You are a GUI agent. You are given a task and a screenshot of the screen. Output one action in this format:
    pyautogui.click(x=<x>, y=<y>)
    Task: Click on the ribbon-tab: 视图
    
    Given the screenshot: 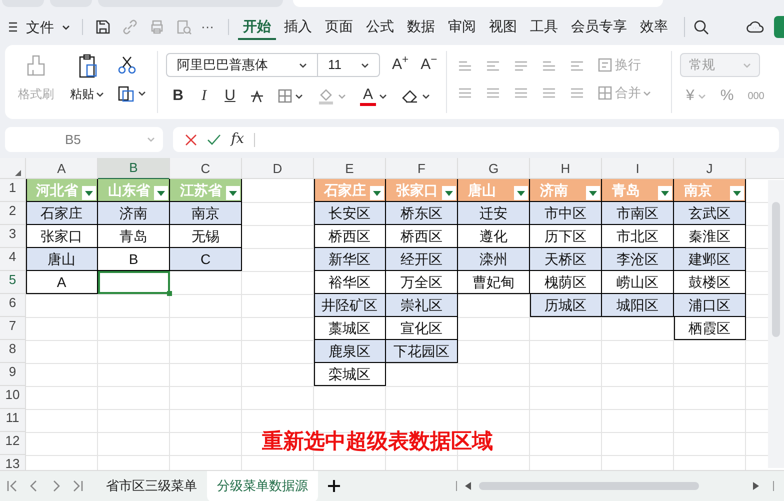 What is the action you would take?
    pyautogui.click(x=503, y=27)
    